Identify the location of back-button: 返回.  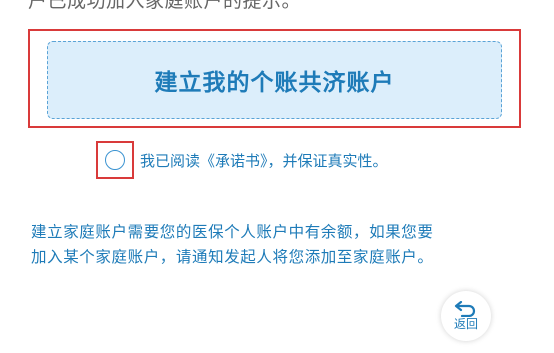
(466, 316).